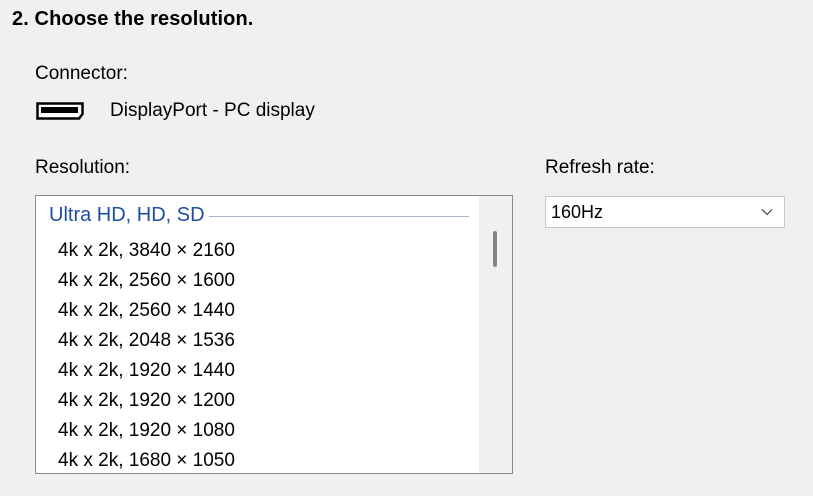  What do you see at coordinates (83, 167) in the screenshot?
I see `resolution-label: Resolution:` at bounding box center [83, 167].